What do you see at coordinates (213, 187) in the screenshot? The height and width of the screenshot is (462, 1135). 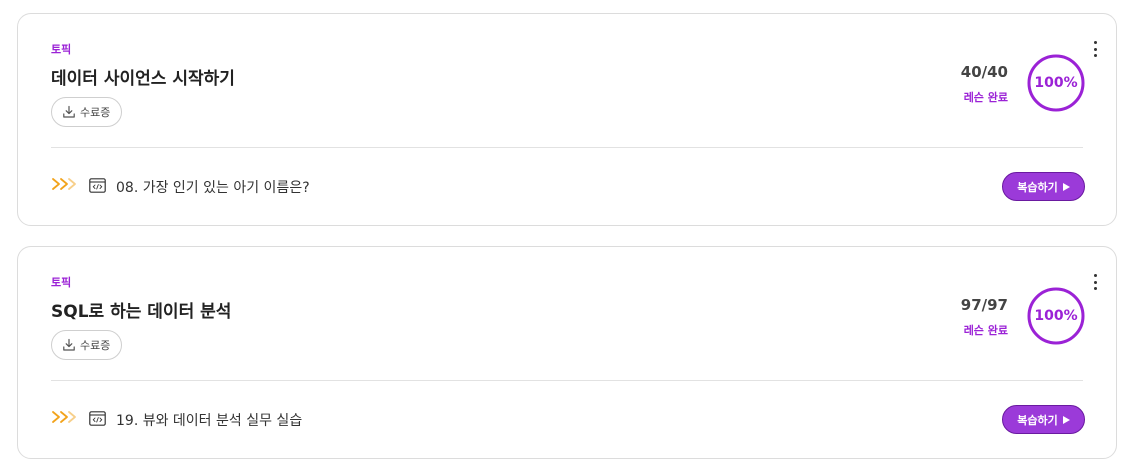 I see `last-lesson-title: 08. 가장 인기 있는 아기 이름은?` at bounding box center [213, 187].